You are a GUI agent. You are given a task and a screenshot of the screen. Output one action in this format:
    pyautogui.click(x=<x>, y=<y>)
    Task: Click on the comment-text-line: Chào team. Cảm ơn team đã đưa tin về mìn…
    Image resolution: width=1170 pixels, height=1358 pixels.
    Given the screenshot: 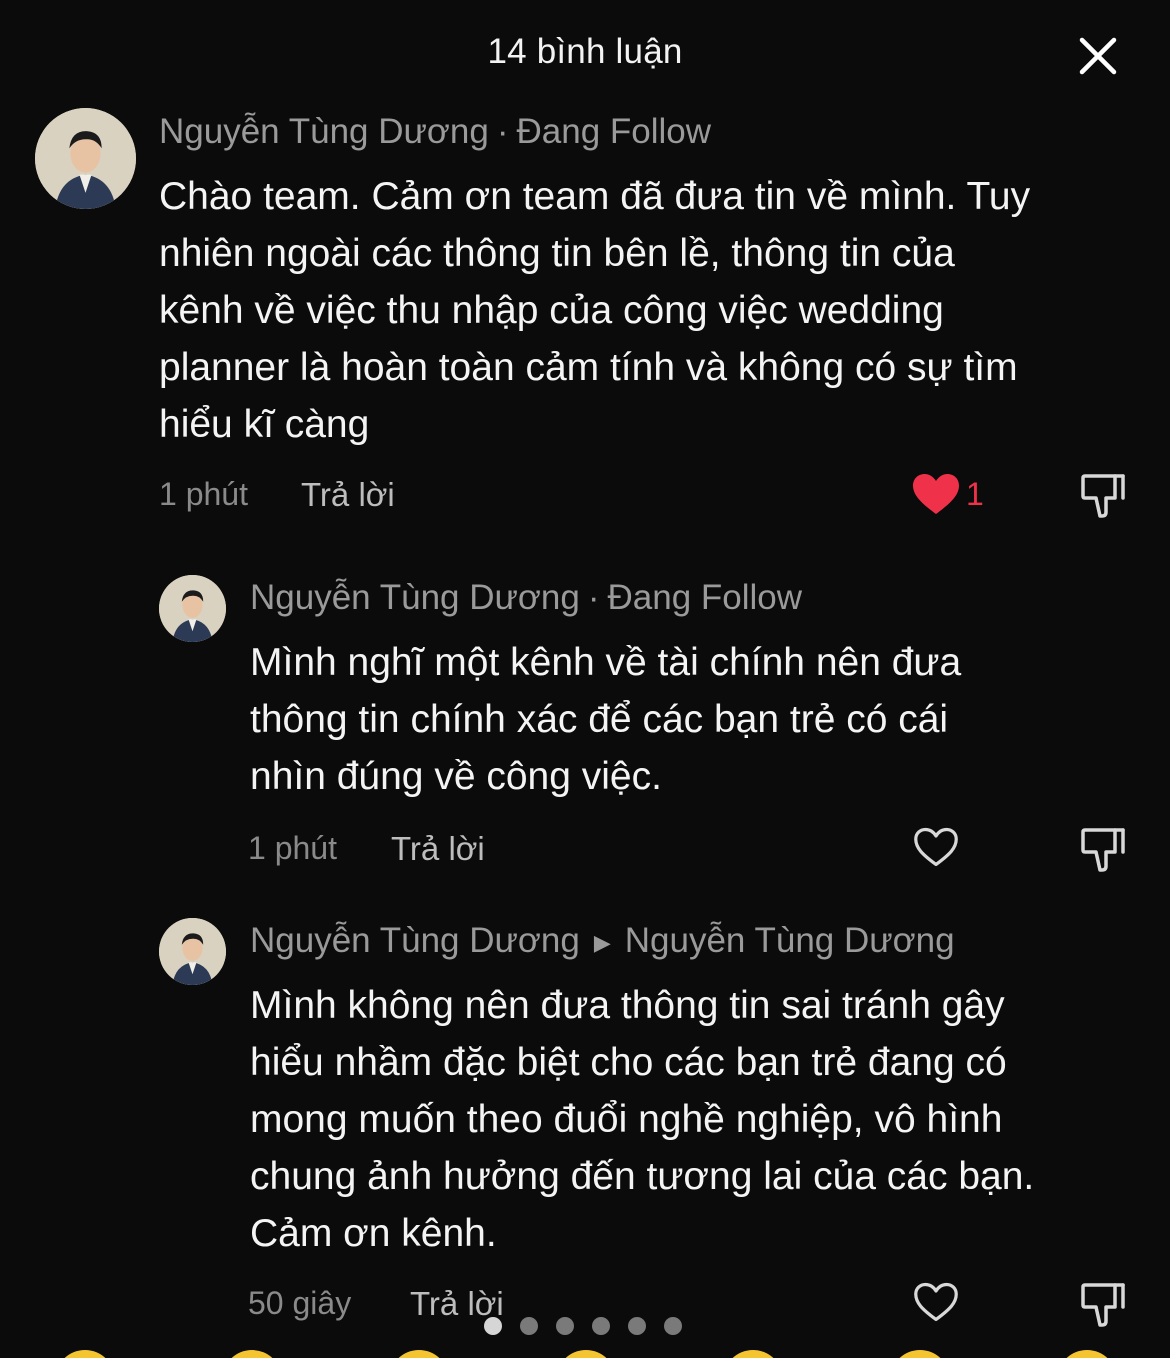 What is the action you would take?
    pyautogui.click(x=595, y=196)
    